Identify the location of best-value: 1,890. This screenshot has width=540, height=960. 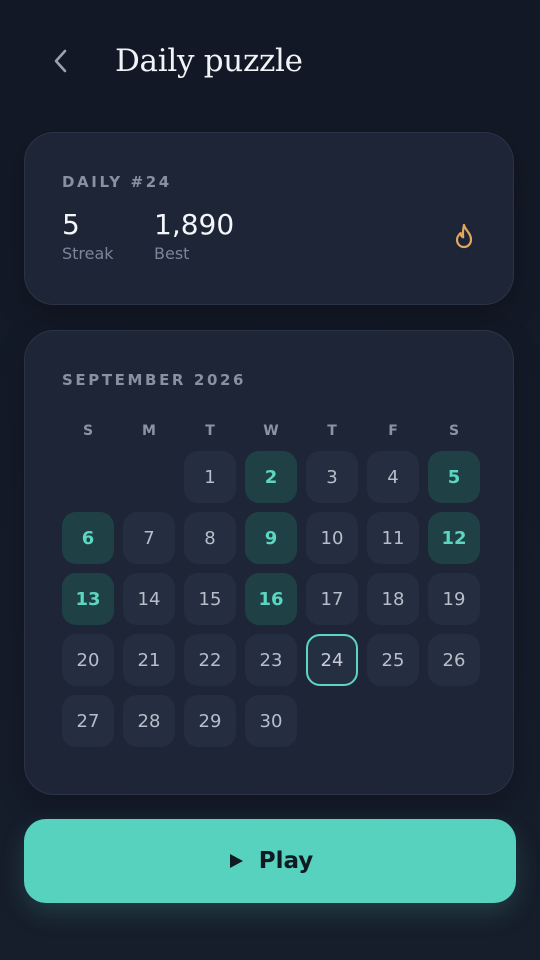
(194, 224).